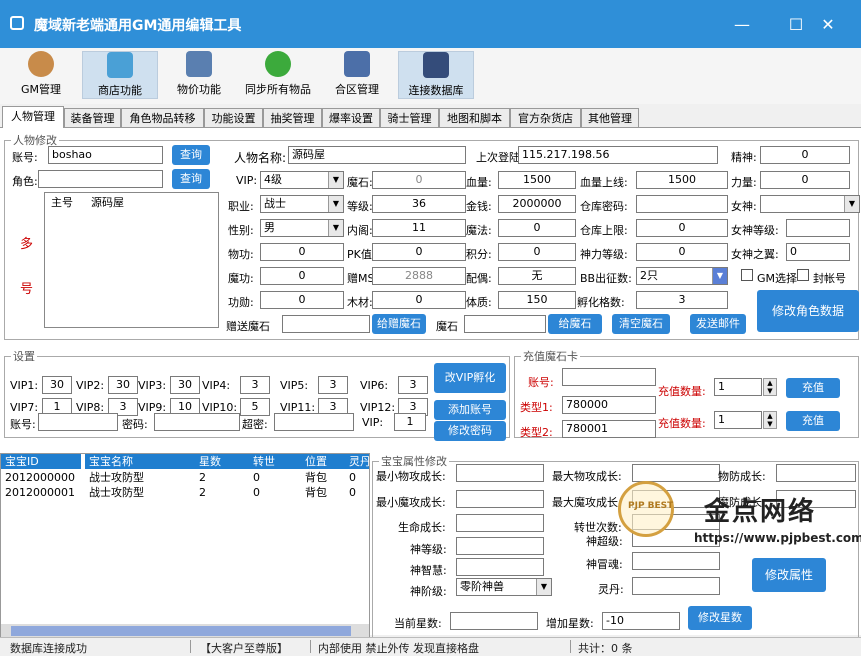 This screenshot has width=861, height=656. I want to click on list-item: 主号, so click(62, 203).